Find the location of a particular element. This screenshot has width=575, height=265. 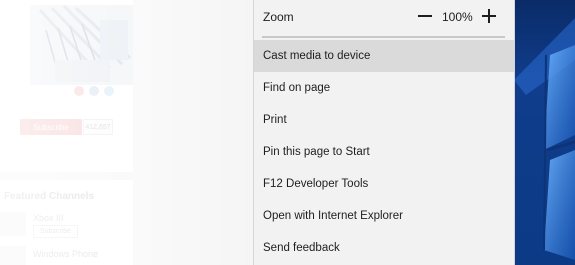

subscriber-count: 412,657 is located at coordinates (98, 127).